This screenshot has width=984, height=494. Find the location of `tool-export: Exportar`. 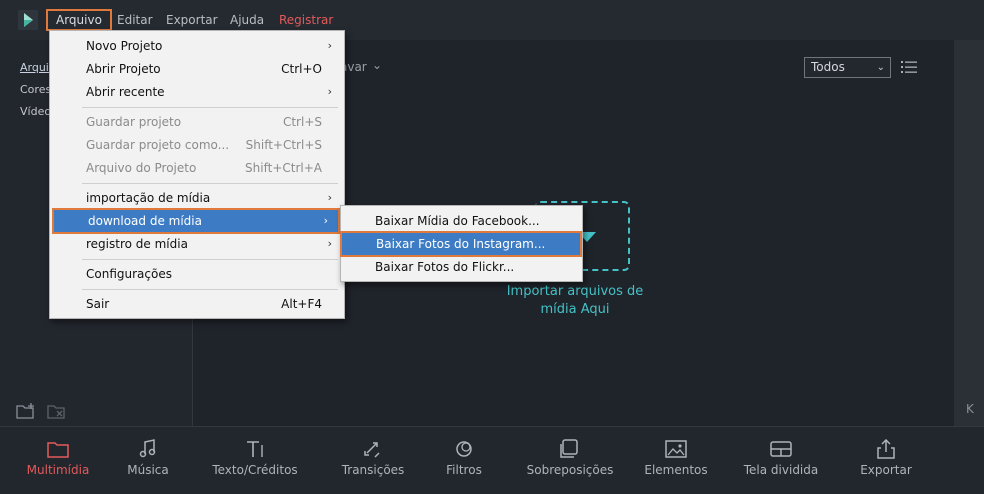

tool-export: Exportar is located at coordinates (886, 460).